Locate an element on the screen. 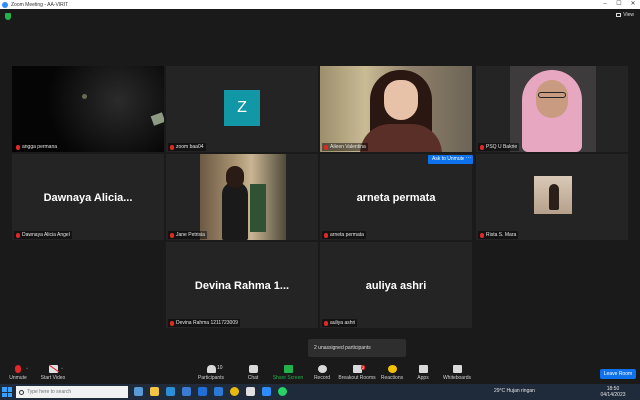 This screenshot has height=400, width=640. ask-to-unmute-button: Ask to Unmute is located at coordinates (448, 159).